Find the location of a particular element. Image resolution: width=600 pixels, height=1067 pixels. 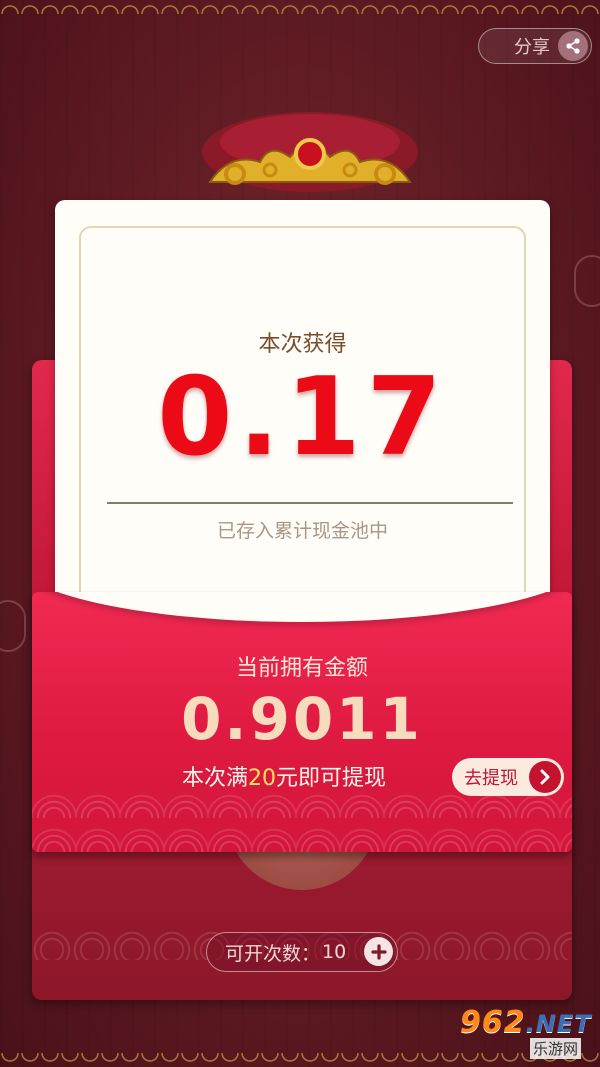

watermark-brand: 962.NET is located at coordinates (526, 1022).